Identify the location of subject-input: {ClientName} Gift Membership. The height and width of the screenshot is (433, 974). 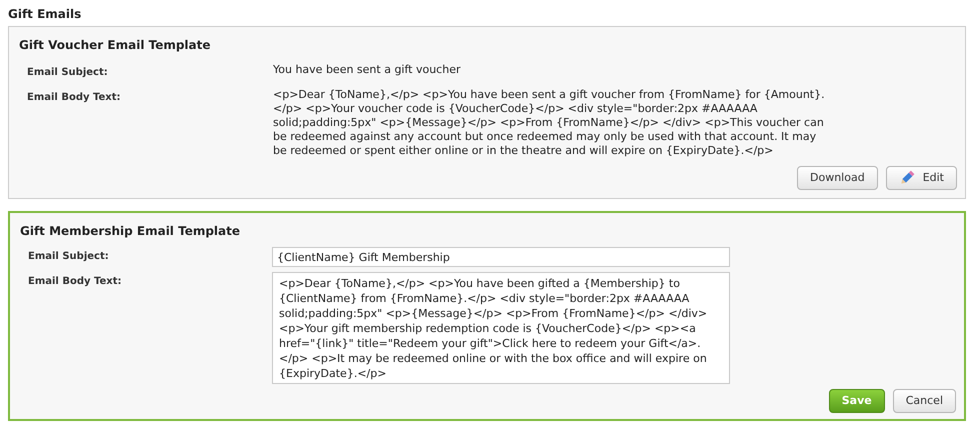
(501, 257).